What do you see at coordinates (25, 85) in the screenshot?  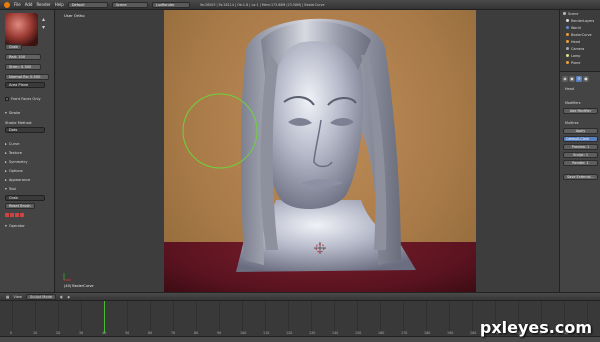 I see `area-plane-select: Area Plane` at bounding box center [25, 85].